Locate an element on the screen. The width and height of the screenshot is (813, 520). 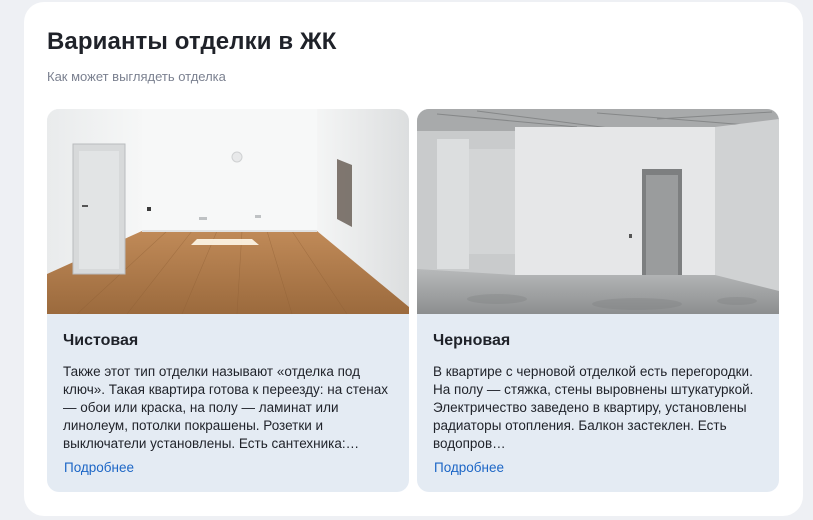
card-title: Чистовая is located at coordinates (101, 340).